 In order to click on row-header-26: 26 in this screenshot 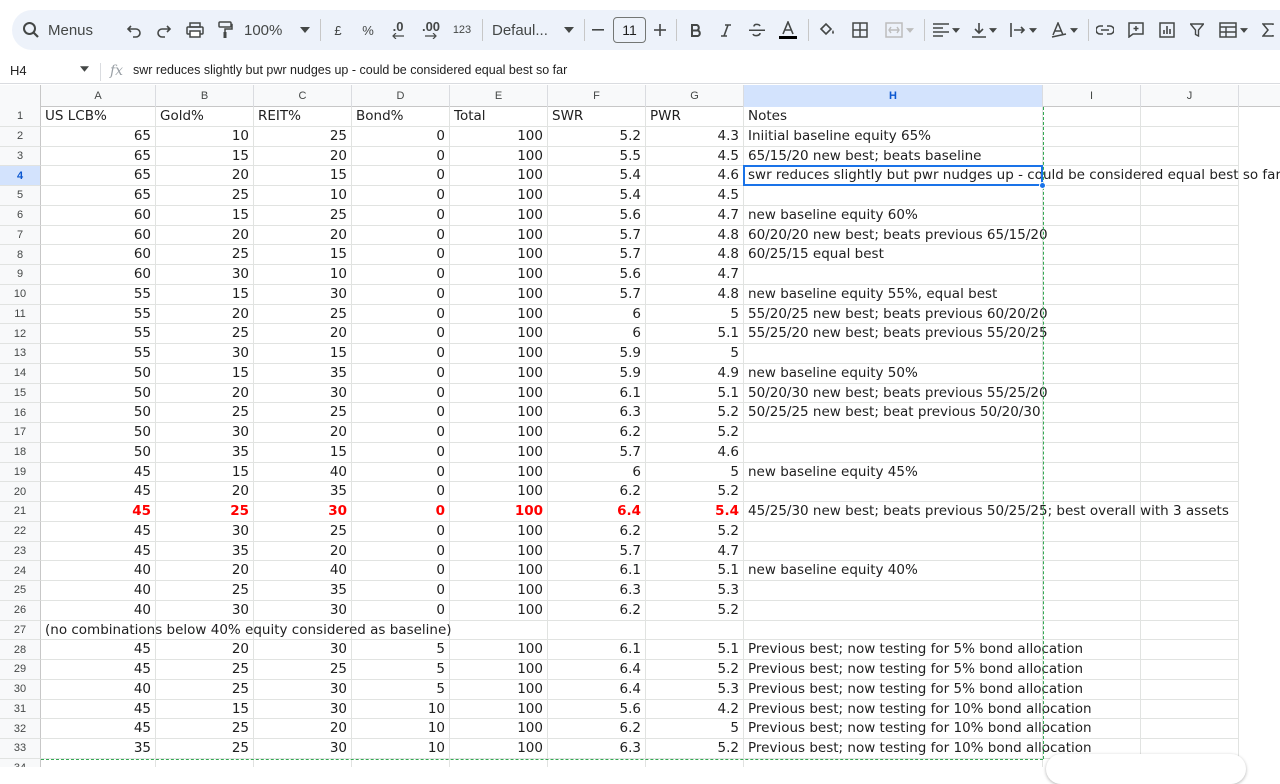, I will do `click(20, 610)`.